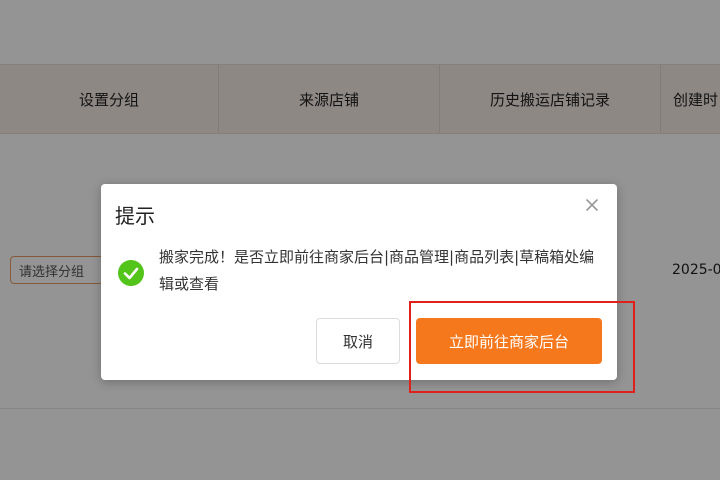 This screenshot has height=480, width=720. I want to click on dialog-title: 提示, so click(135, 216).